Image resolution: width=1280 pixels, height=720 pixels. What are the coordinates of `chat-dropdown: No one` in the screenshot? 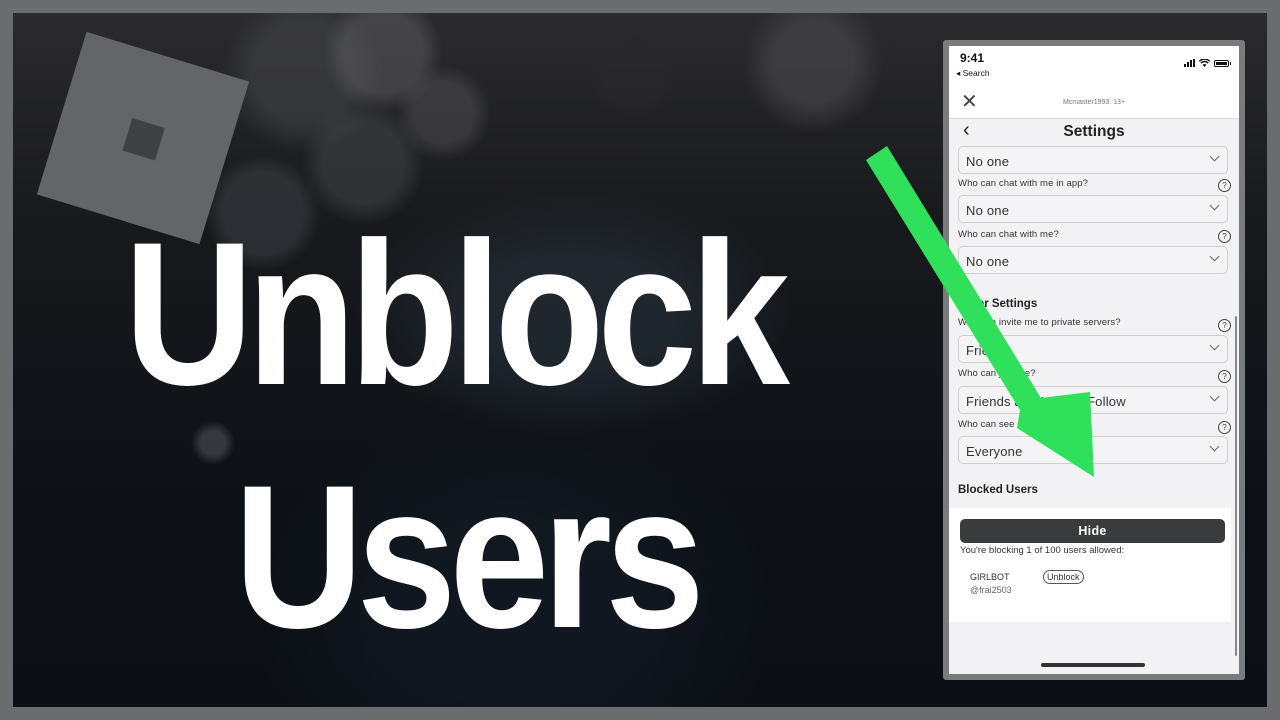 It's located at (1093, 260).